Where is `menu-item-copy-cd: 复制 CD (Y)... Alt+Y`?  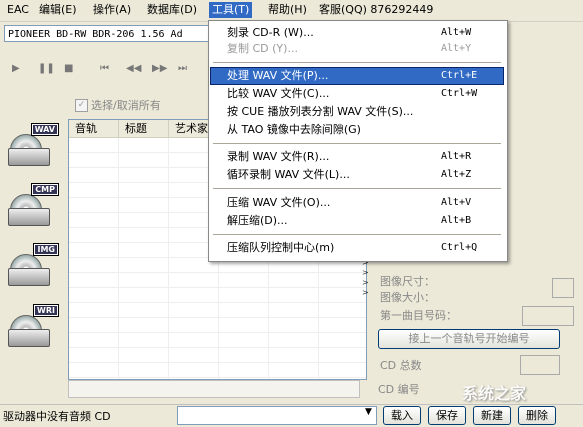 menu-item-copy-cd: 复制 CD (Y)... Alt+Y is located at coordinates (357, 49).